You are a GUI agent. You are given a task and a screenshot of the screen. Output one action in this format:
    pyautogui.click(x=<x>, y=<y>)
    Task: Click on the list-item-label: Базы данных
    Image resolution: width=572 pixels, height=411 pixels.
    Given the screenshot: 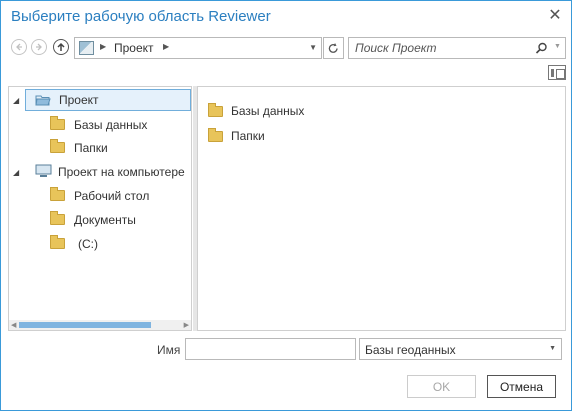 What is the action you would take?
    pyautogui.click(x=268, y=111)
    